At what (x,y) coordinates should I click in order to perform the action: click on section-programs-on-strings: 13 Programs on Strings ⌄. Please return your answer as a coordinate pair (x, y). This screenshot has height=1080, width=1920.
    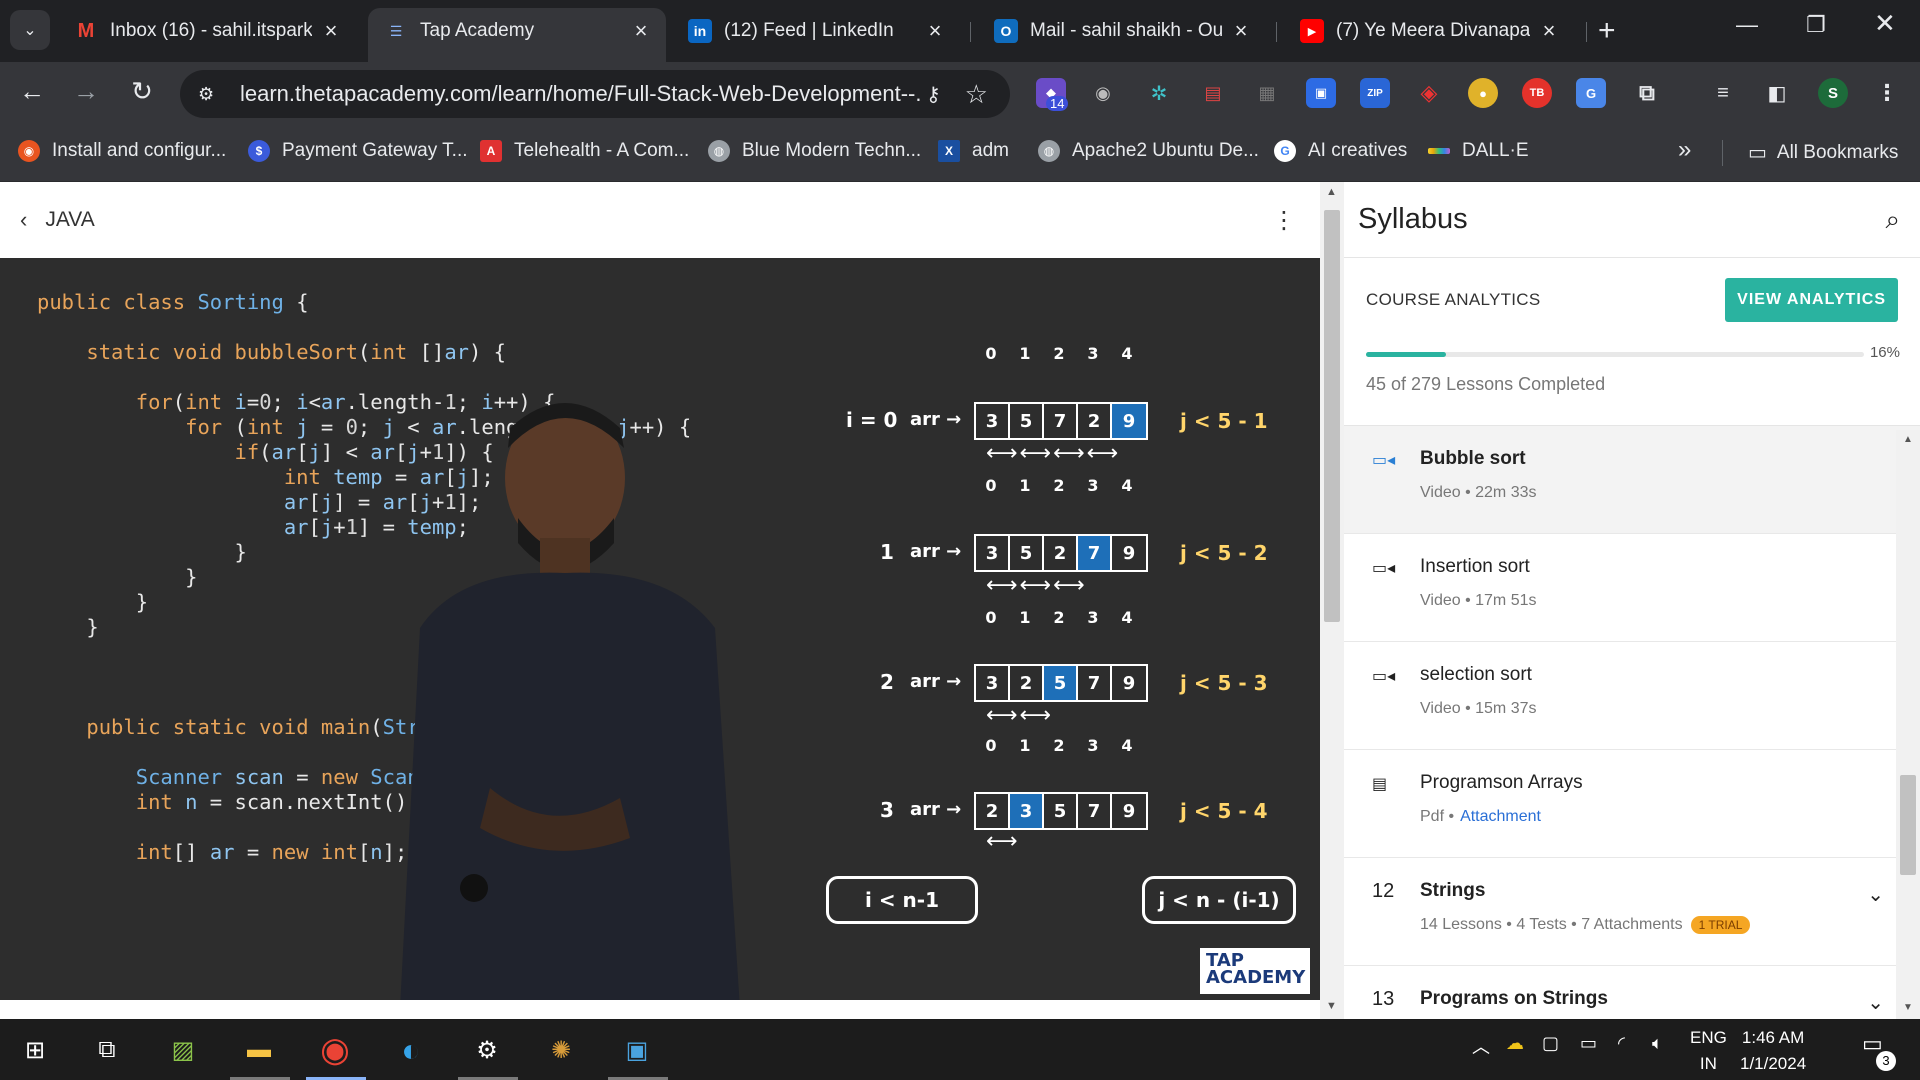
    Looking at the image, I should click on (1632, 996).